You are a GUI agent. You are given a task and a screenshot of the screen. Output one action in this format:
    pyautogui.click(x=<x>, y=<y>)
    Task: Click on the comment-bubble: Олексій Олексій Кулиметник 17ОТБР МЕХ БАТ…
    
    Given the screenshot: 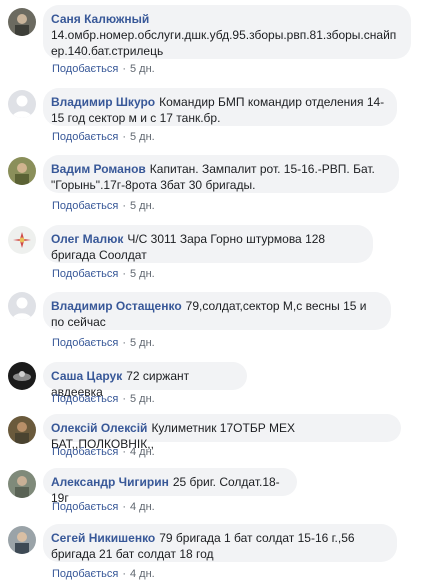 What is the action you would take?
    pyautogui.click(x=222, y=432)
    